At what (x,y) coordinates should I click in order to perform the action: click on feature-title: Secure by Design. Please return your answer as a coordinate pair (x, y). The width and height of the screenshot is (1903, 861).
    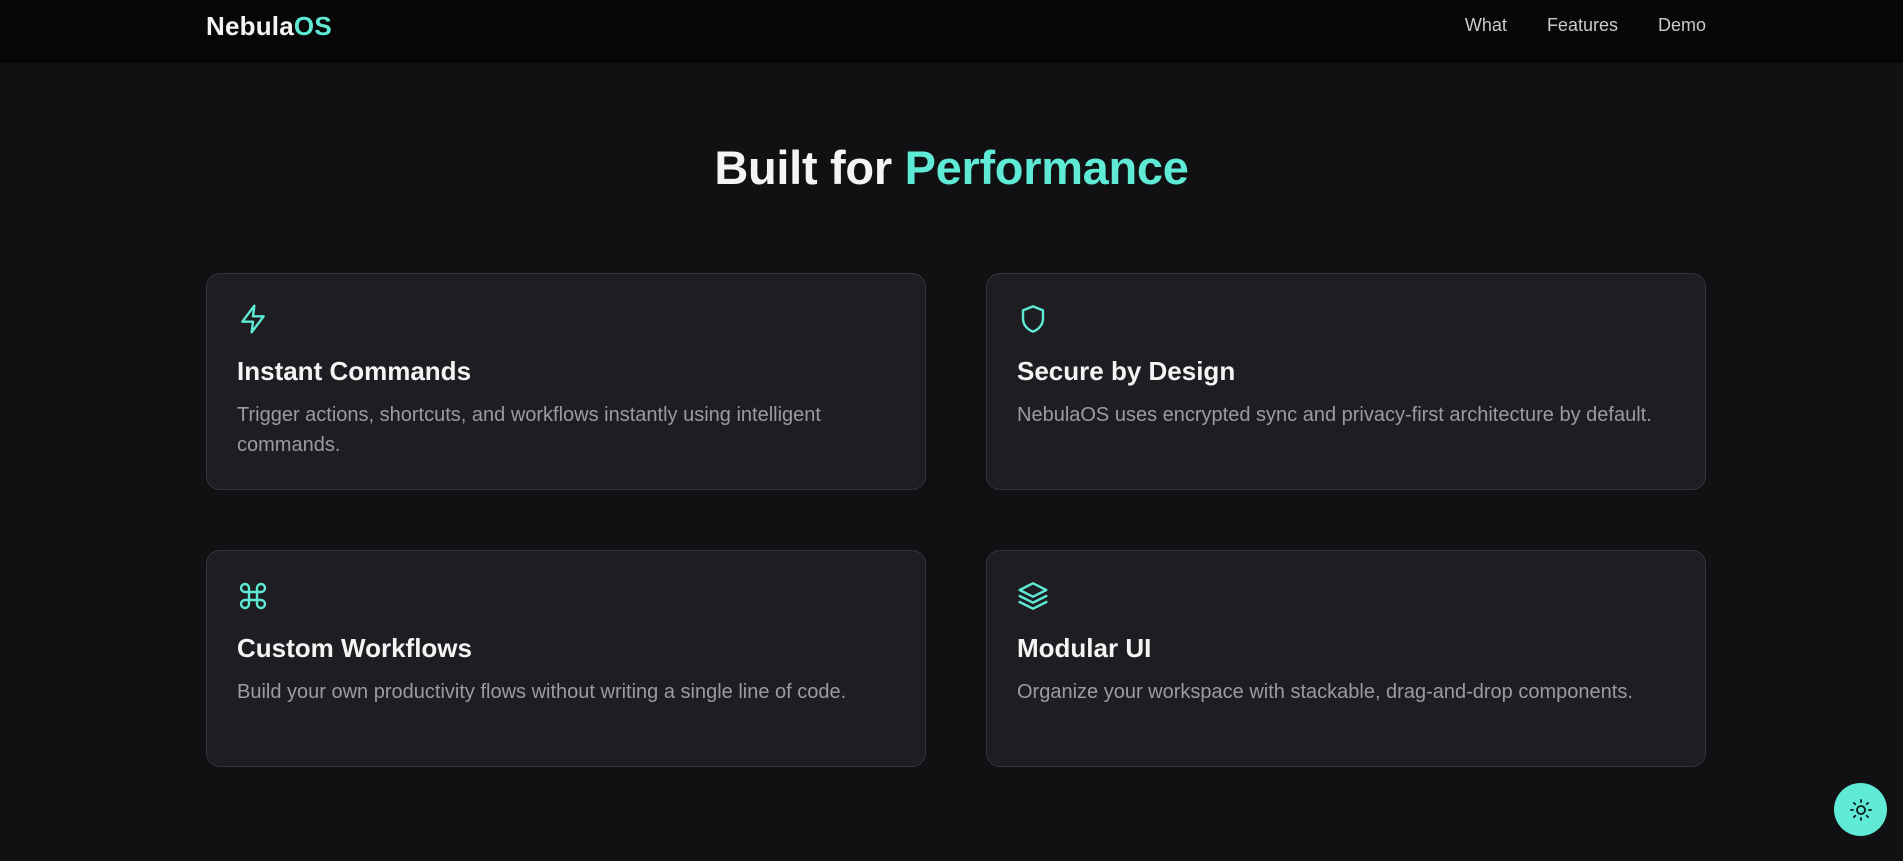
    Looking at the image, I should click on (1126, 371).